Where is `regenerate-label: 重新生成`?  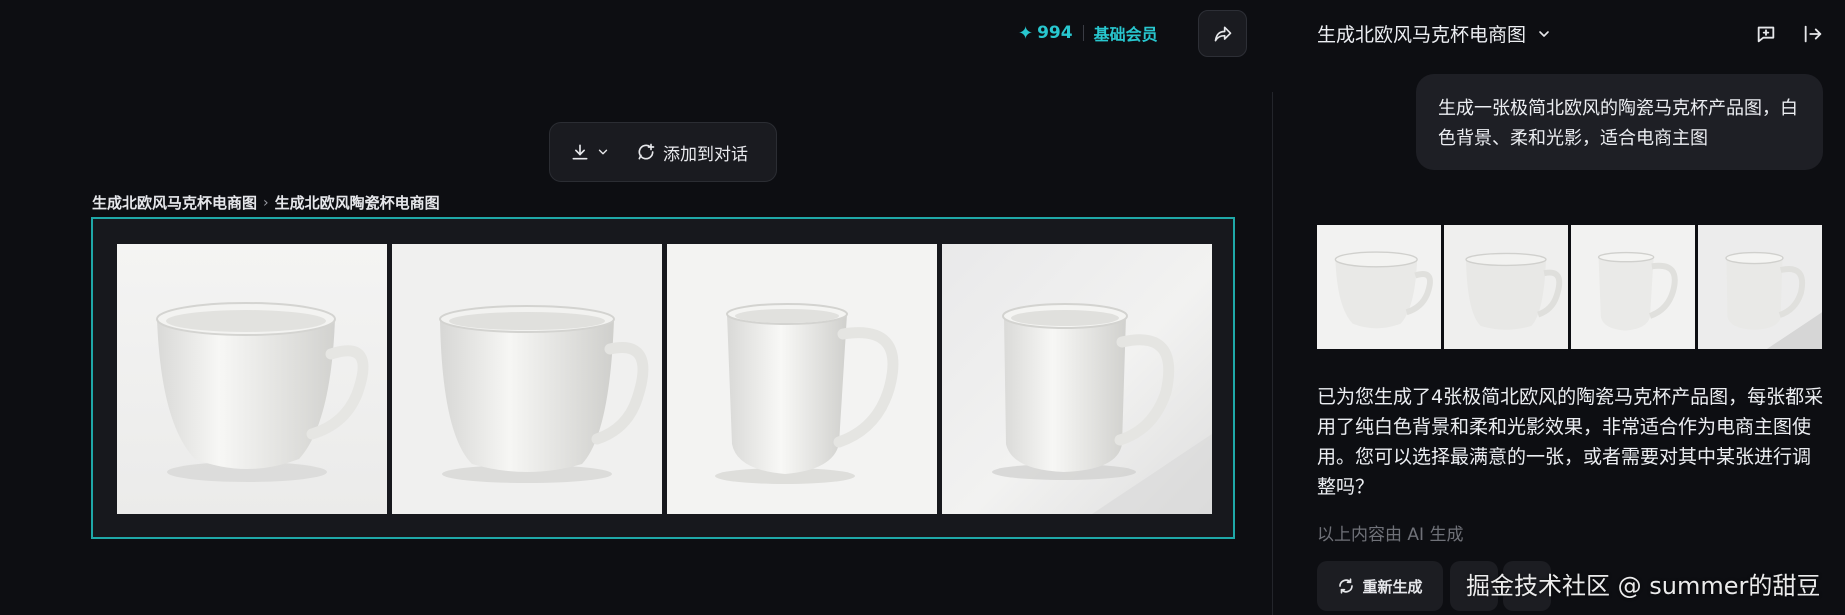 regenerate-label: 重新生成 is located at coordinates (1392, 586).